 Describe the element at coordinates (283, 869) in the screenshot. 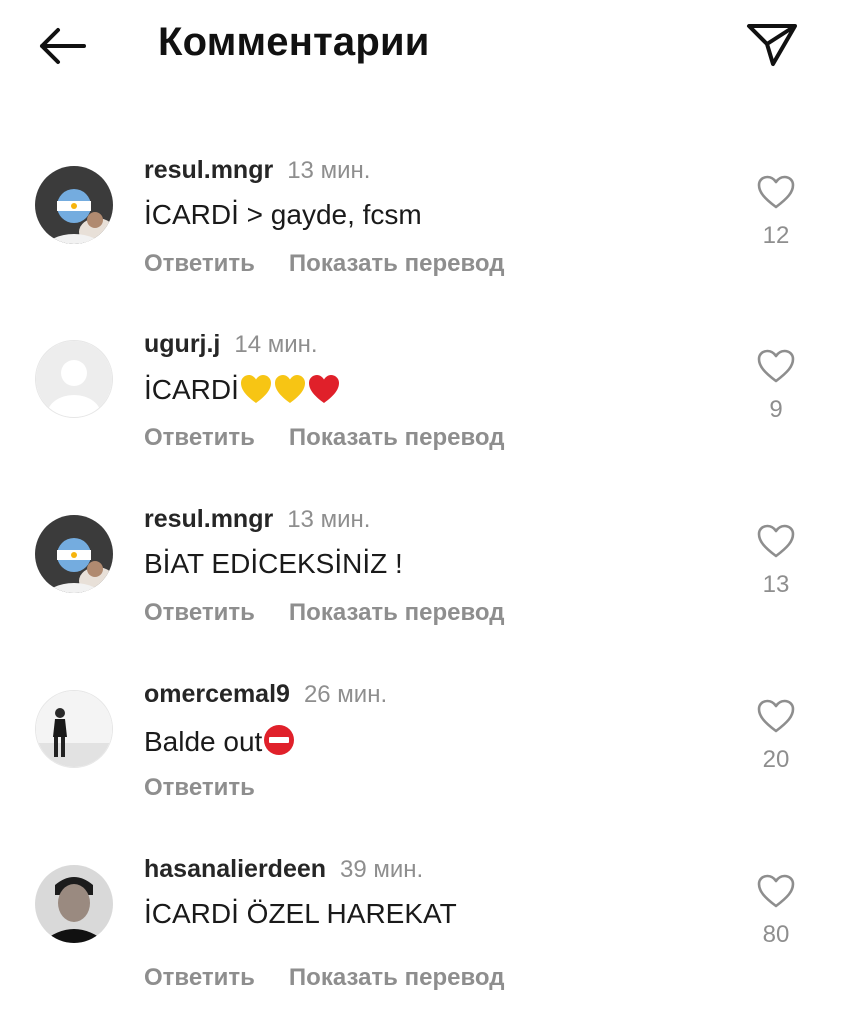

I see `comment-username: hasanalierdeen 39 мин.` at that location.